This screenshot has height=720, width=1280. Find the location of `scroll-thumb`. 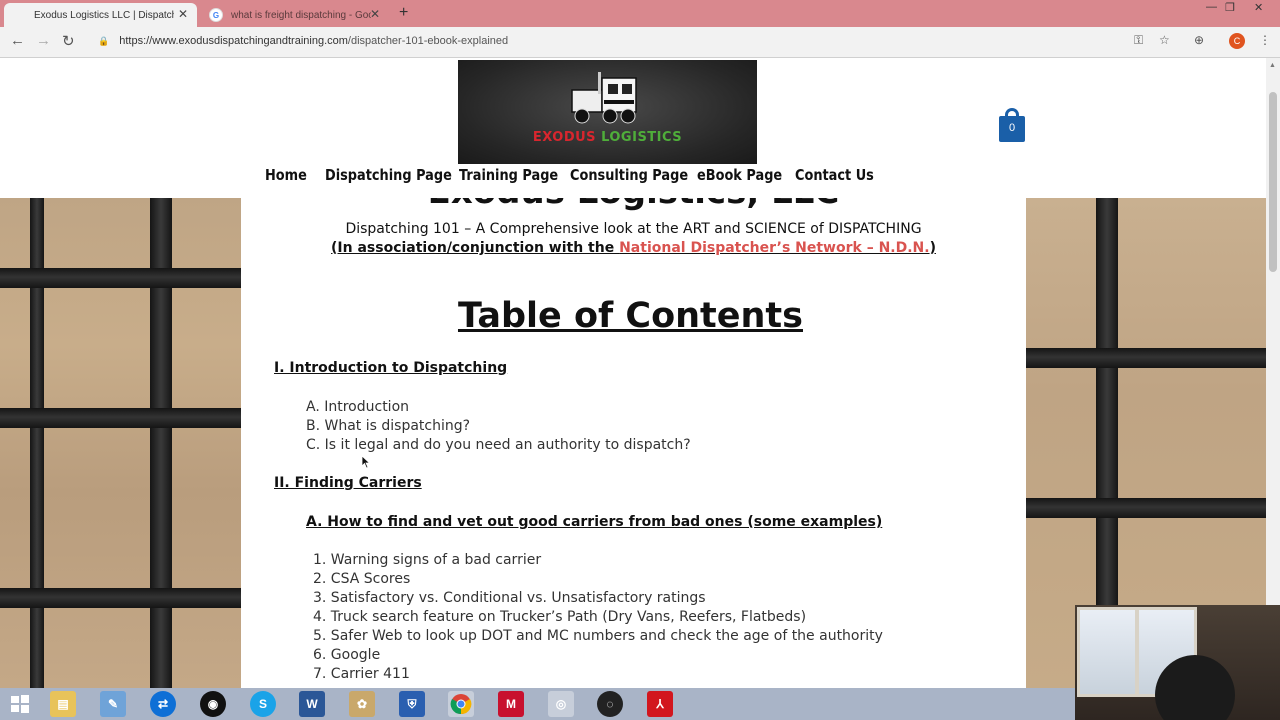

scroll-thumb is located at coordinates (1273, 182).